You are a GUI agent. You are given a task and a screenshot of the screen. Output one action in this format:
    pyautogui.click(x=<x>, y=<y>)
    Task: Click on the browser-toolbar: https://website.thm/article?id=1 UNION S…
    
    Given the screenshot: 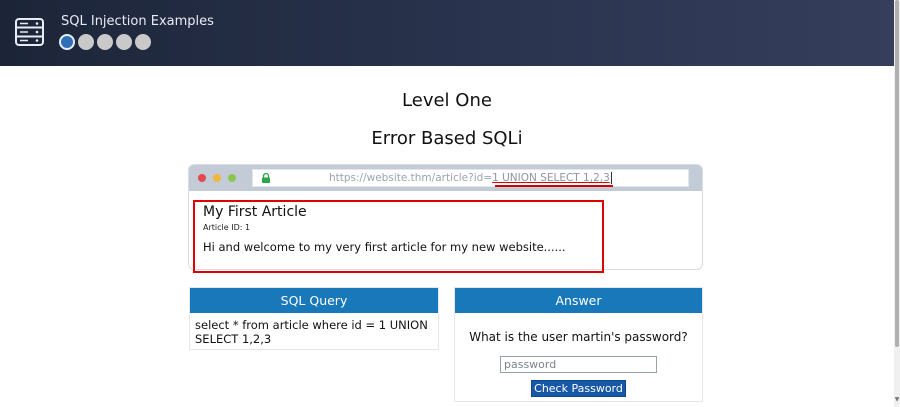 What is the action you would take?
    pyautogui.click(x=445, y=178)
    